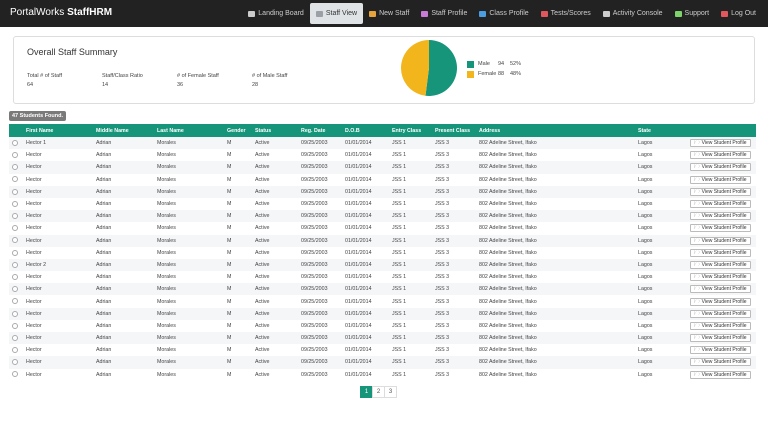 The width and height of the screenshot is (768, 438). What do you see at coordinates (738, 13) in the screenshot?
I see `nav-log-out: Log Out` at bounding box center [738, 13].